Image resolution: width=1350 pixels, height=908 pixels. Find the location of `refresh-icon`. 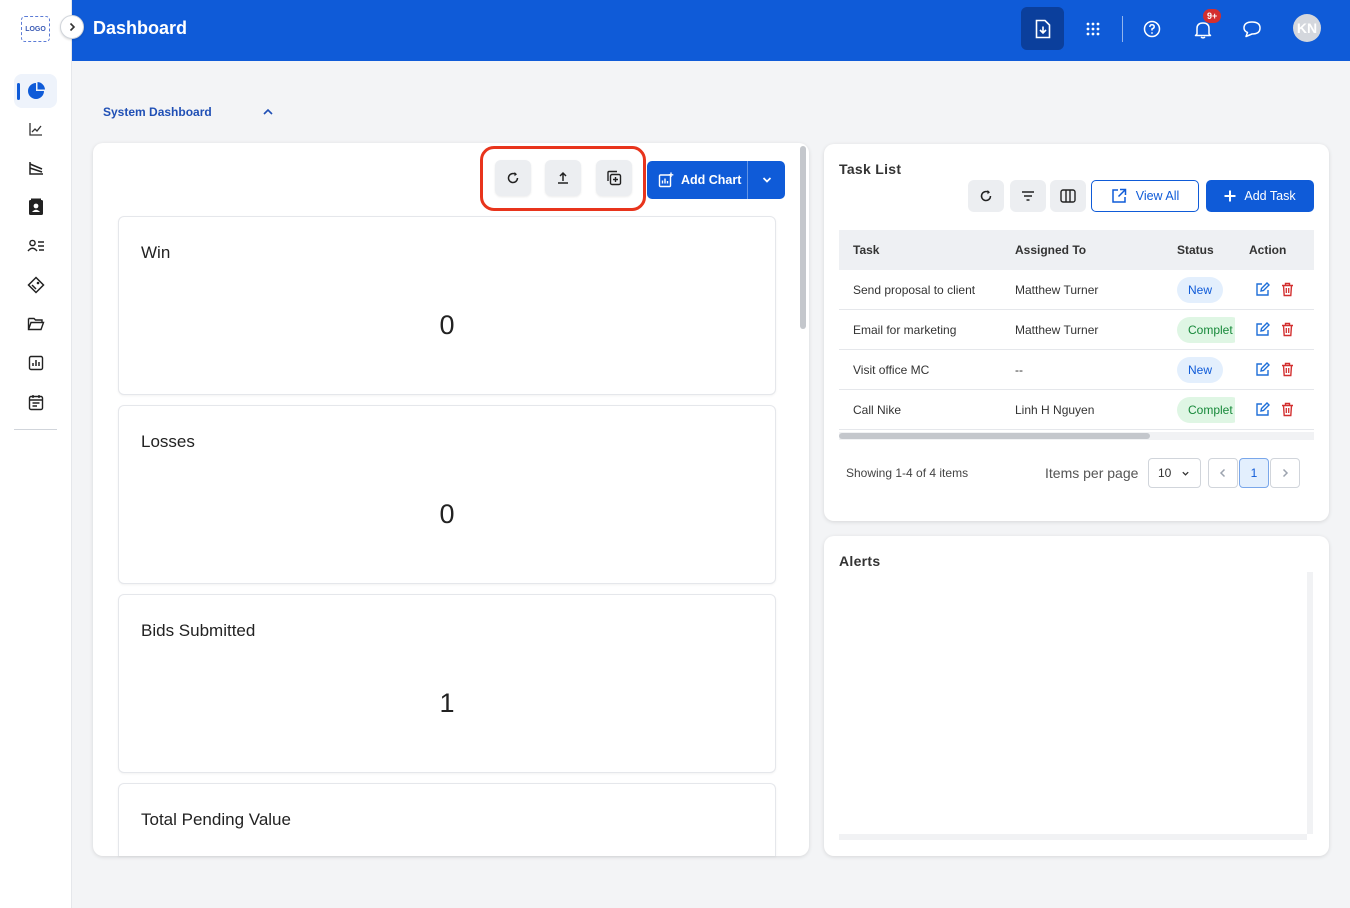

refresh-icon is located at coordinates (986, 196).